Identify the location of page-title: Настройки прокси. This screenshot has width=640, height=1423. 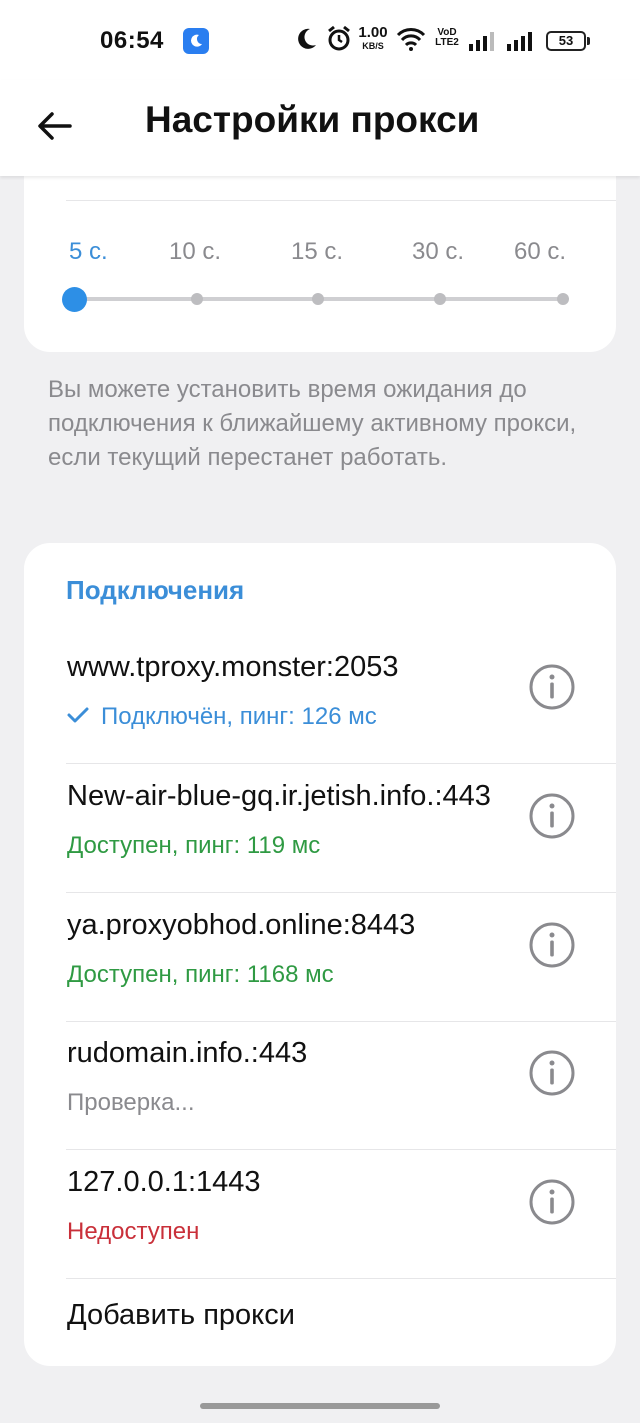
(312, 119).